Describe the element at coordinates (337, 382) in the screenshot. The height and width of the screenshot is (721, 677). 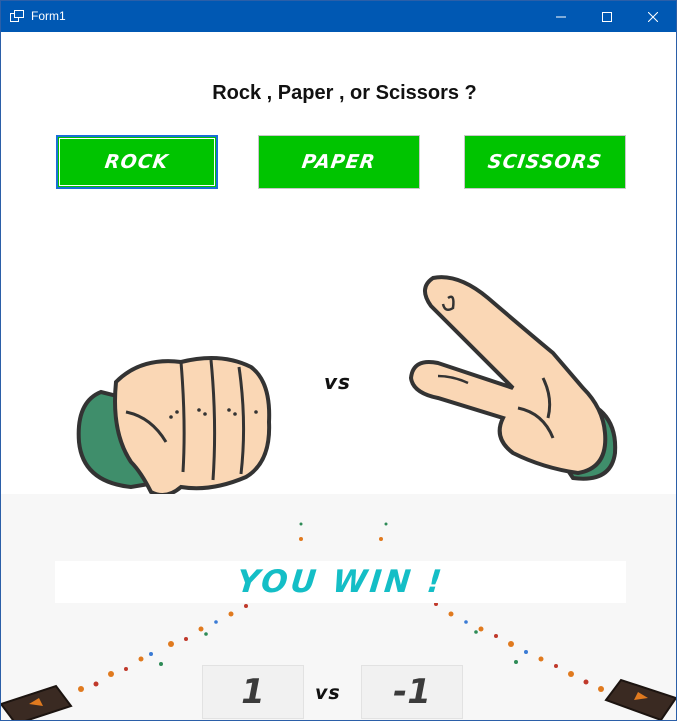
I see `versus-label: vs` at that location.